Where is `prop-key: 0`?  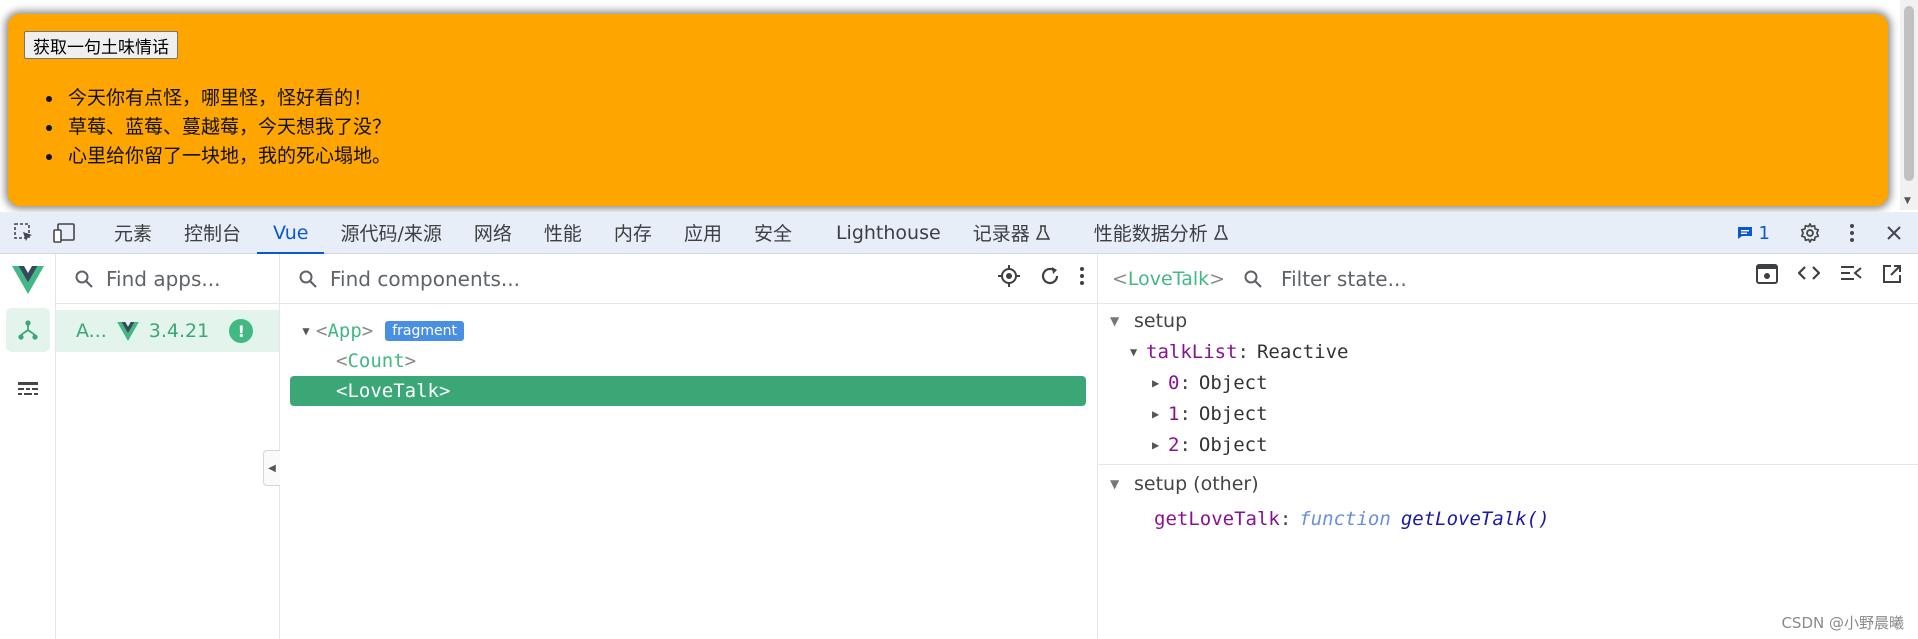 prop-key: 0 is located at coordinates (1174, 382).